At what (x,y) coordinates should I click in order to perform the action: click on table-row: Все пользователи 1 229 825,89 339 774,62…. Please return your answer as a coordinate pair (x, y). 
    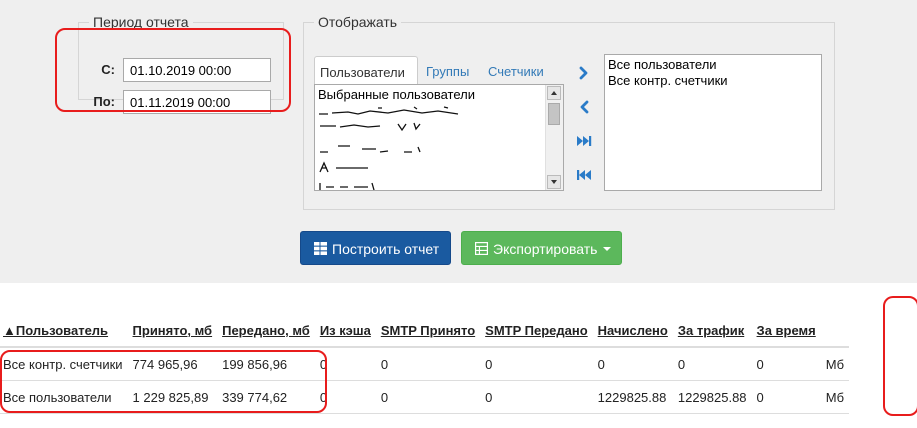
    Looking at the image, I should click on (425, 397).